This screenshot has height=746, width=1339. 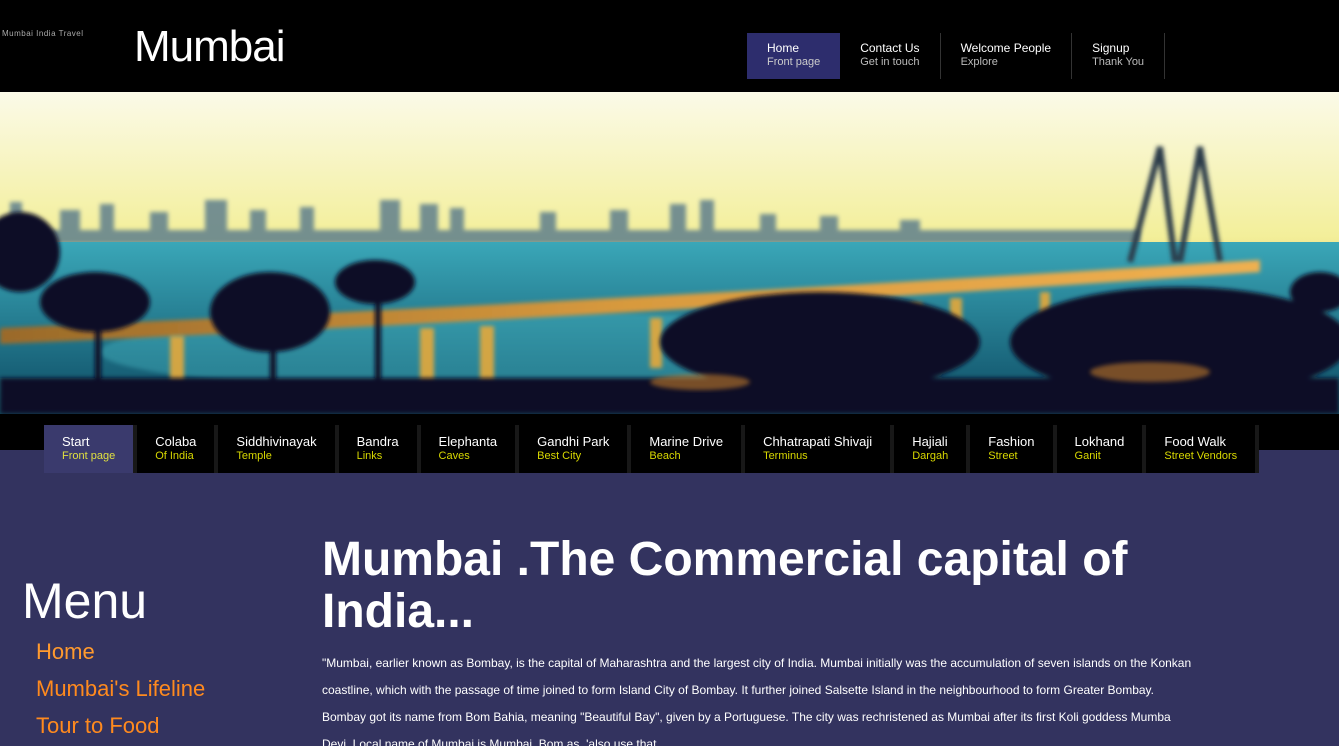 I want to click on cat-sub: Street Vendors, so click(x=1201, y=456).